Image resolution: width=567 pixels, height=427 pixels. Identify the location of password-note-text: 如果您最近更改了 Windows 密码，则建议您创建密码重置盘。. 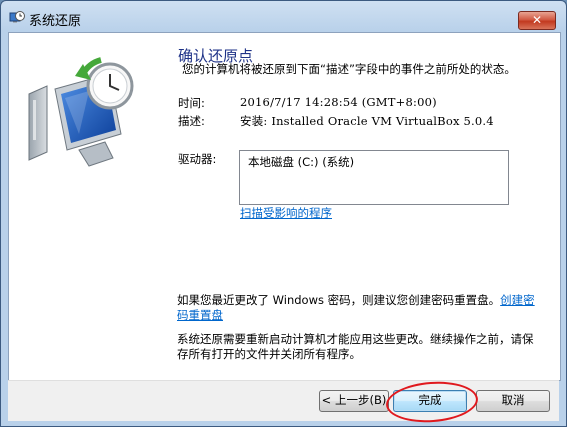
(339, 300).